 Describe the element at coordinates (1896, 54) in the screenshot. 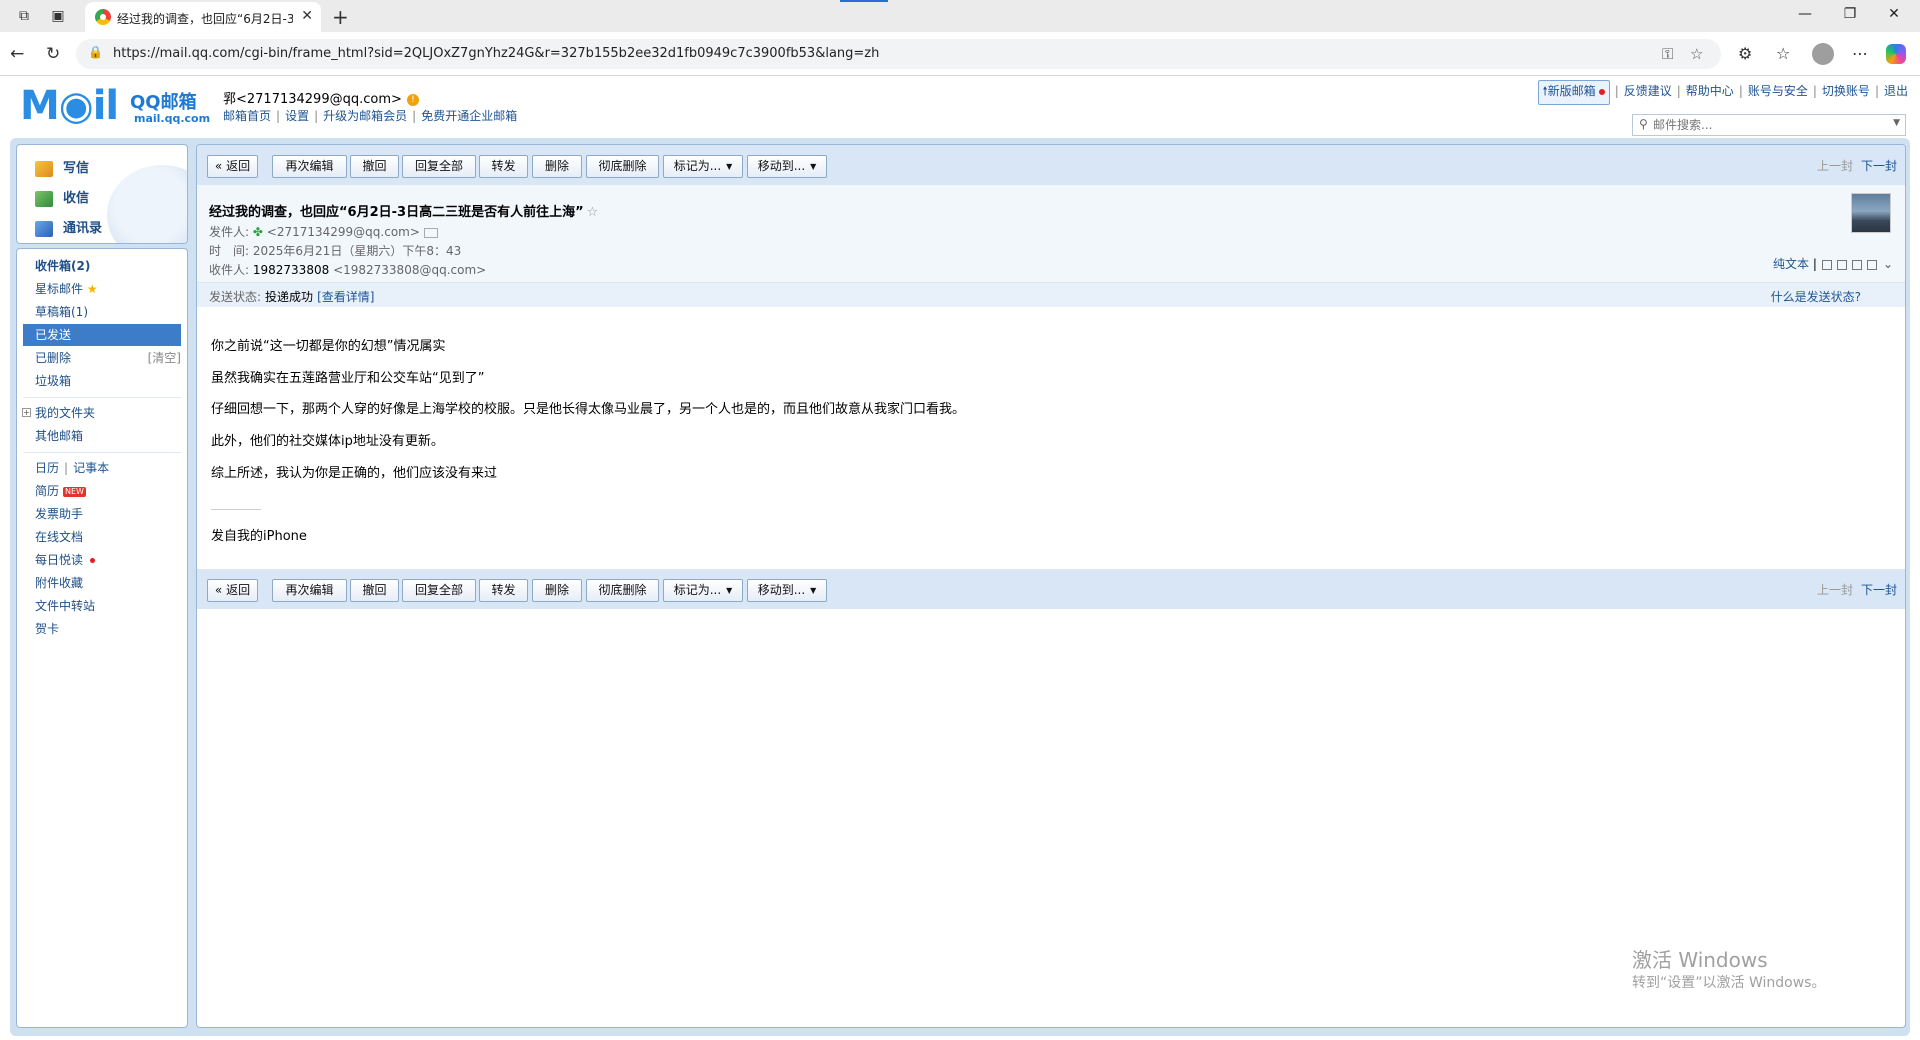

I see `copilot-icon` at that location.